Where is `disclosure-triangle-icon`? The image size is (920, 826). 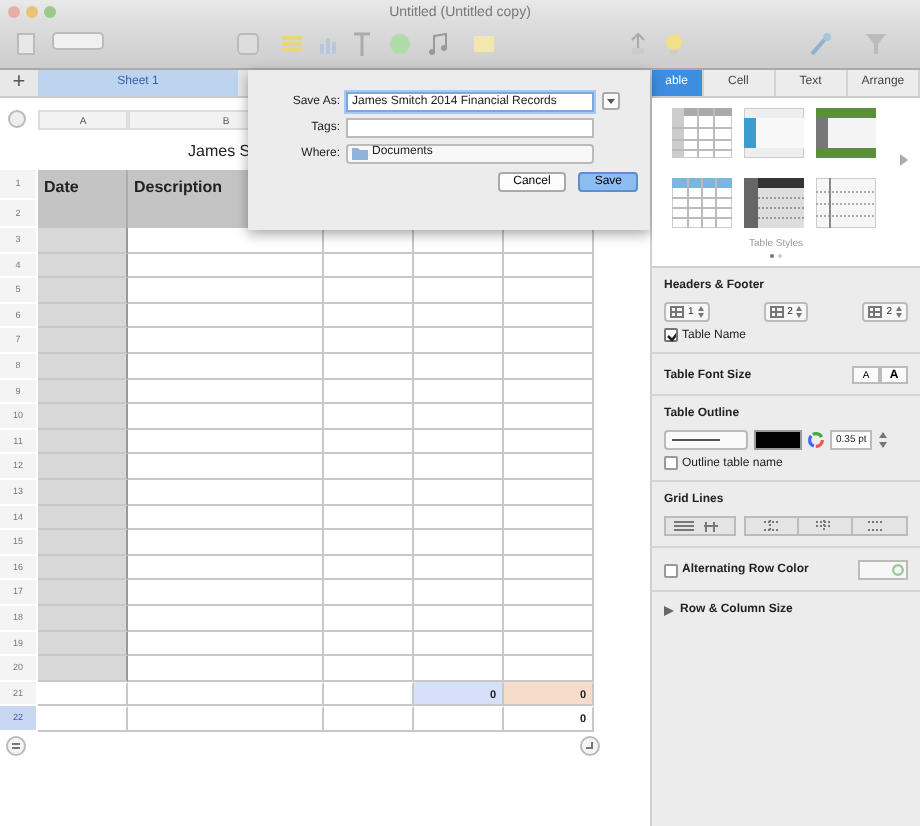
disclosure-triangle-icon is located at coordinates (669, 610).